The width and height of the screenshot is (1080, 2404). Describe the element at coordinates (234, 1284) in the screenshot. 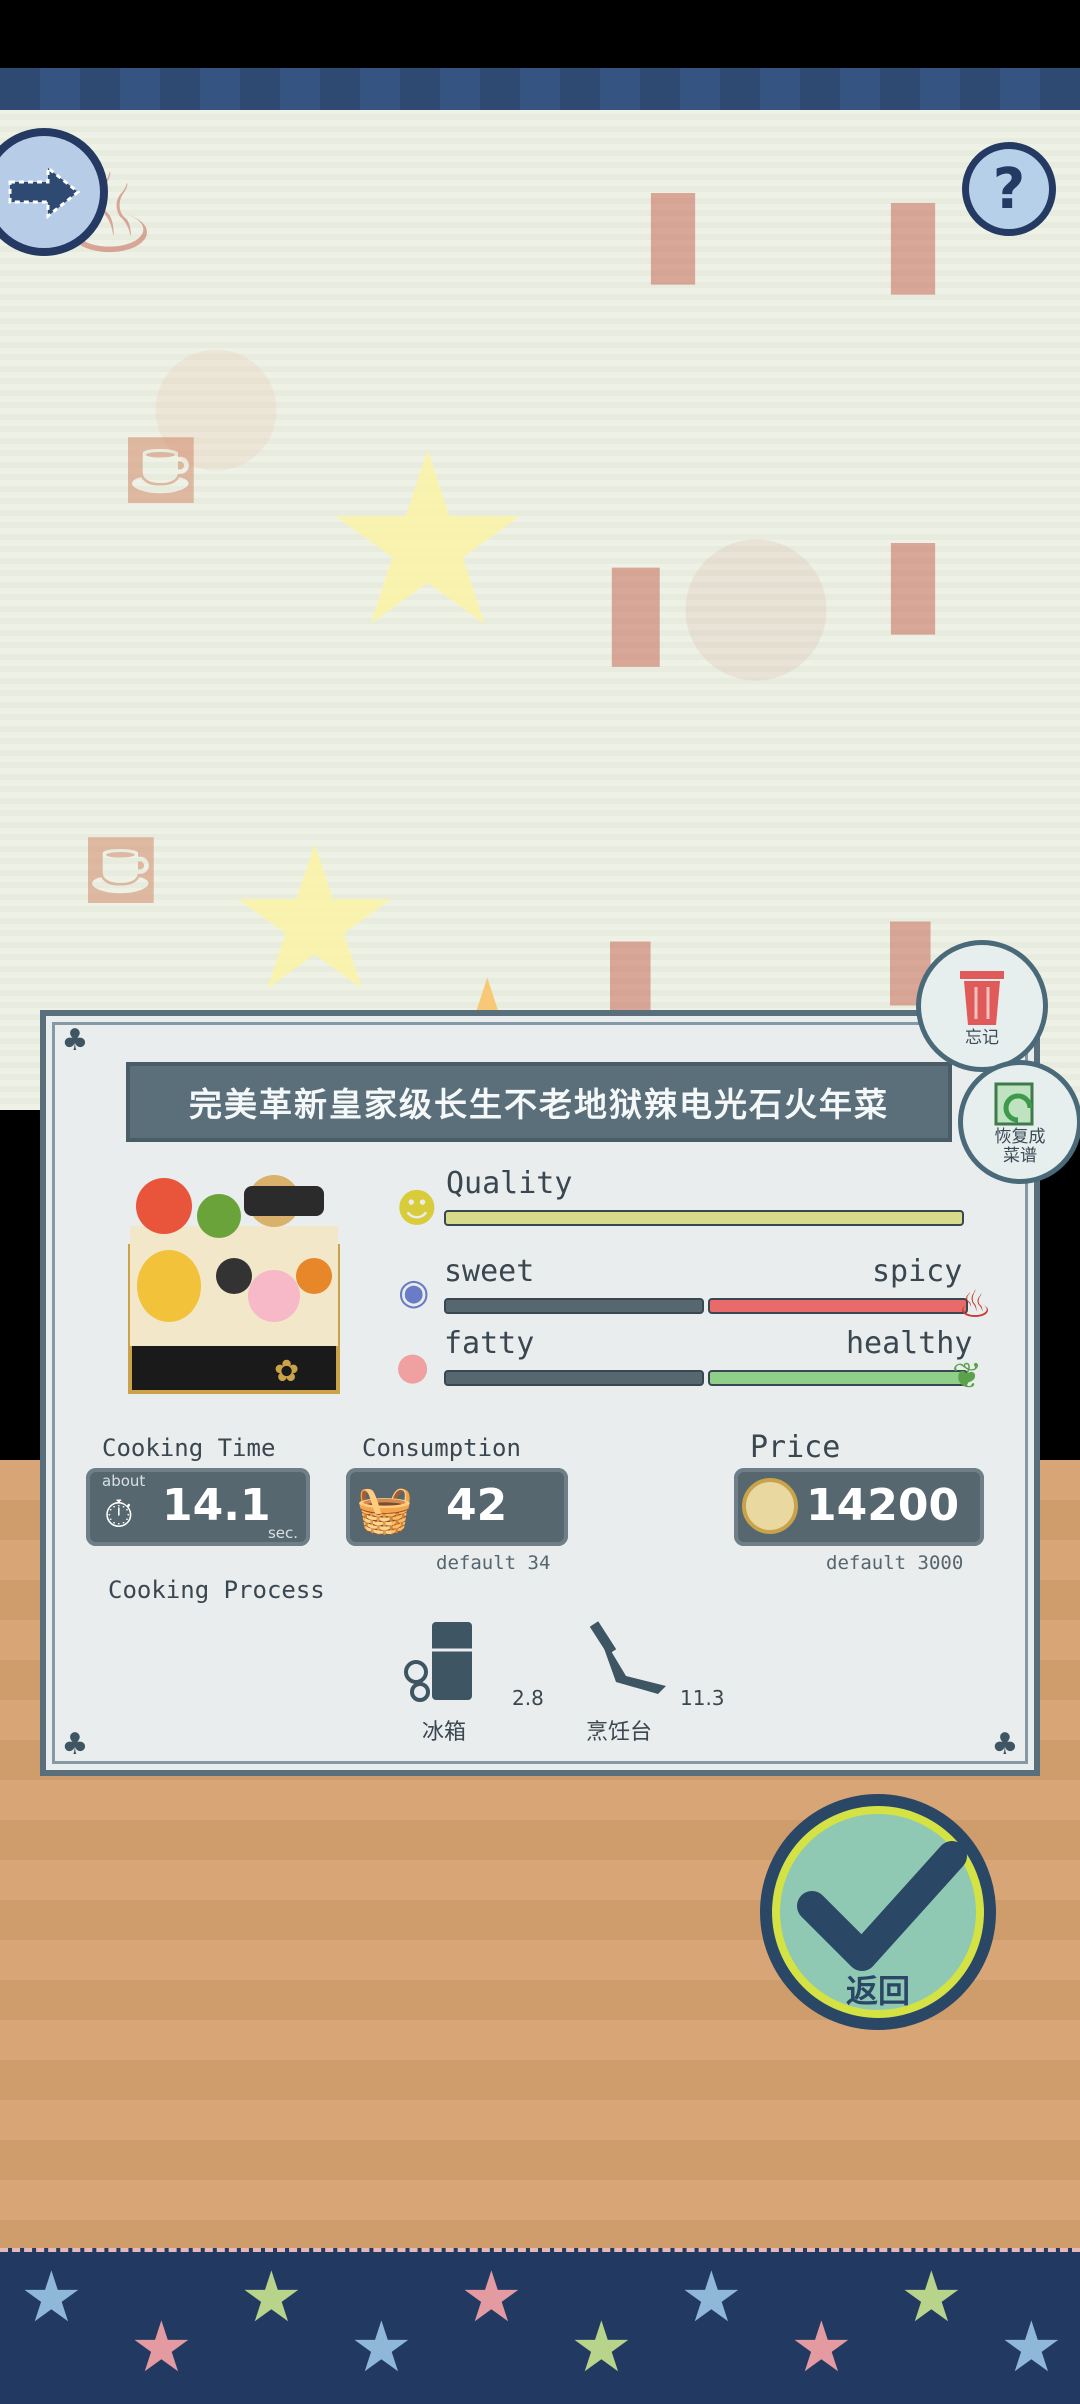

I see `osechi-box-icon: ✿` at that location.